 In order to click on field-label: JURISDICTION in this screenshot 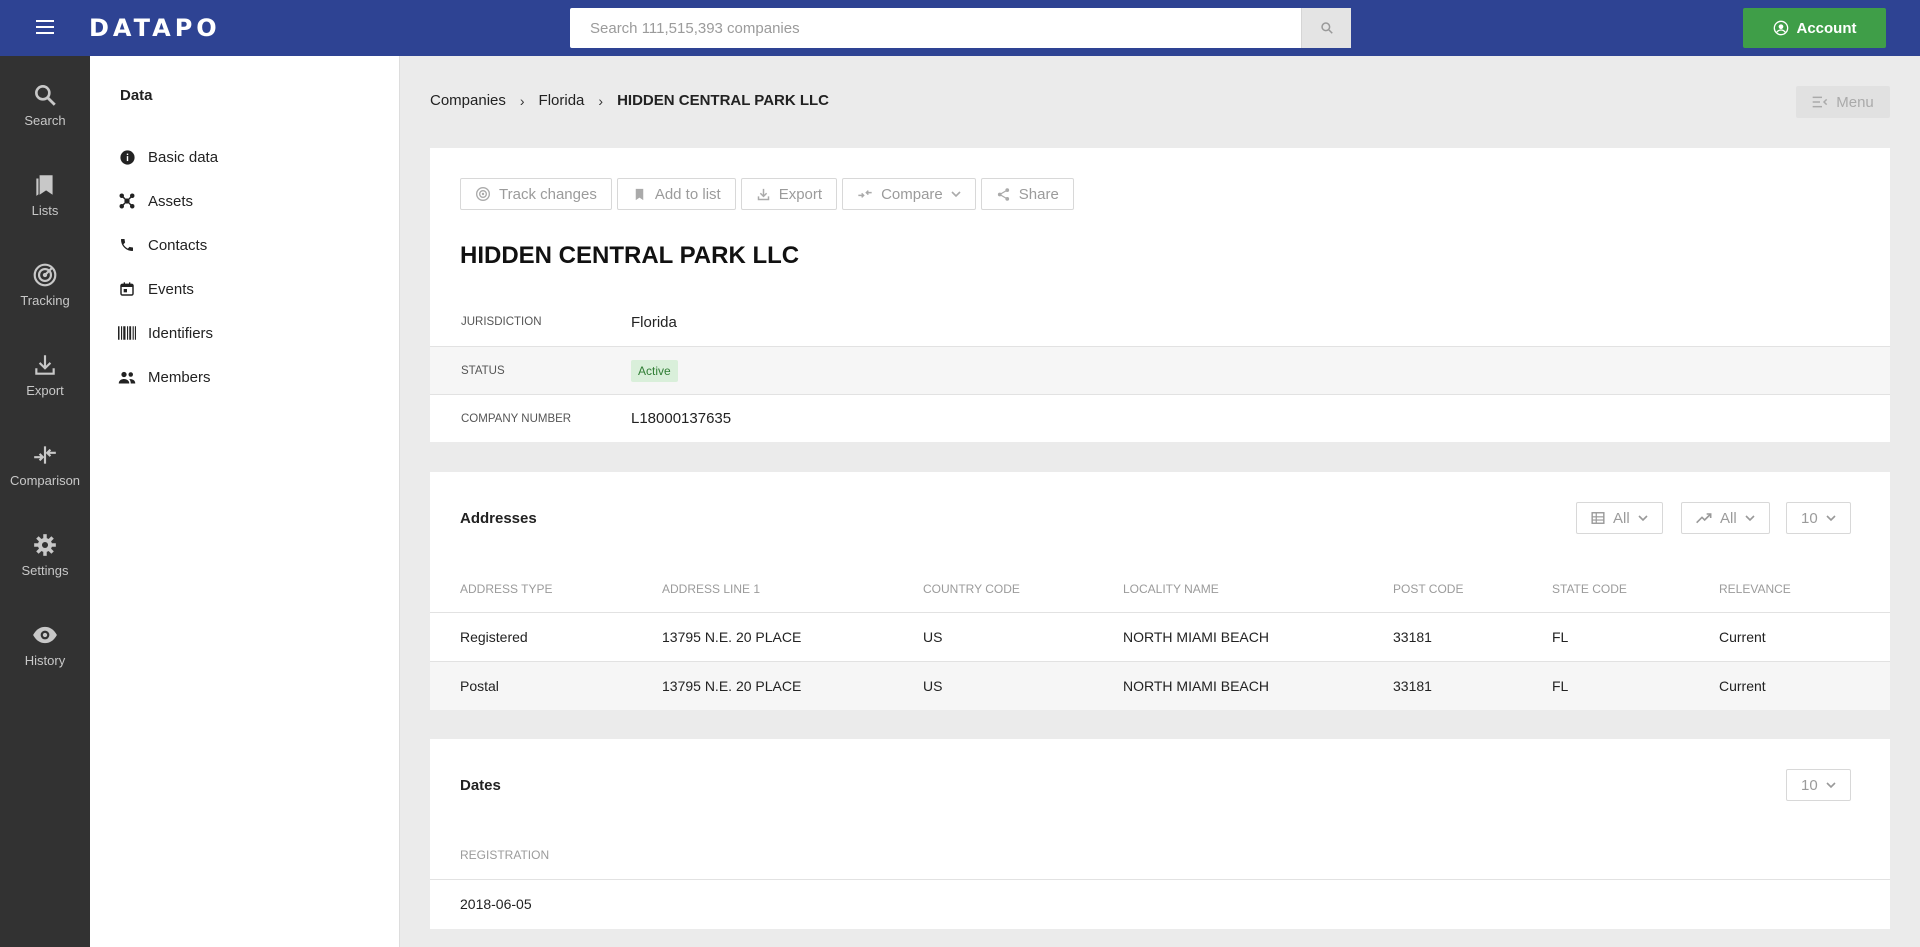, I will do `click(501, 322)`.